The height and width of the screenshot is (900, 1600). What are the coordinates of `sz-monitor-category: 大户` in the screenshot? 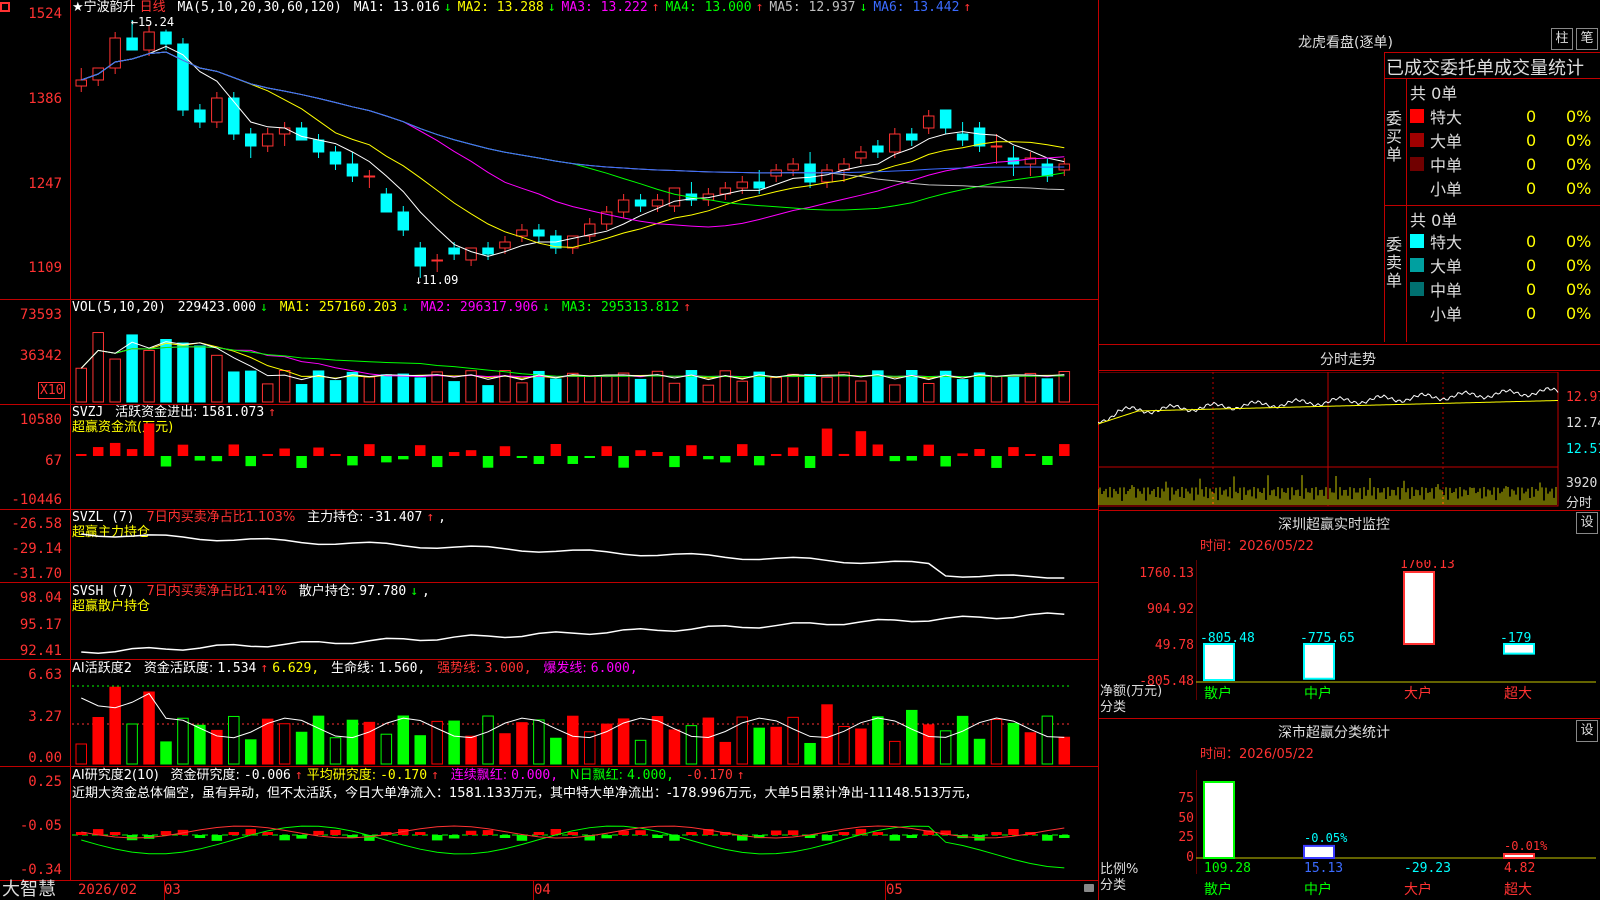 It's located at (1418, 693).